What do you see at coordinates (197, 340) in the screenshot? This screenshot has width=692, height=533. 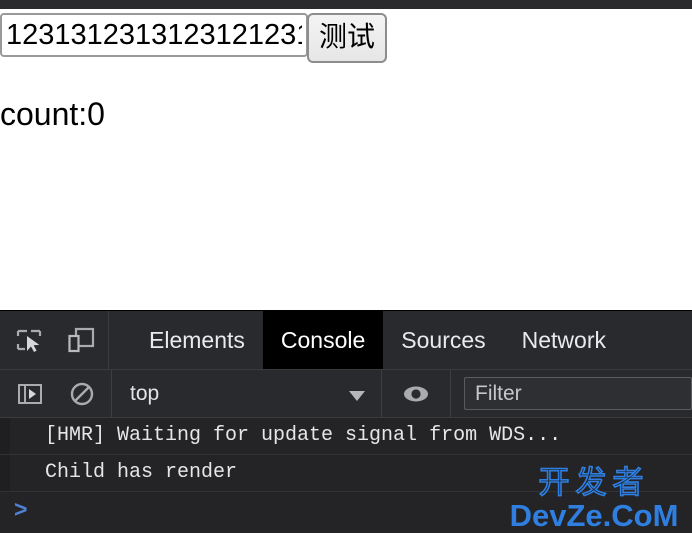 I see `tab-elements: Elements` at bounding box center [197, 340].